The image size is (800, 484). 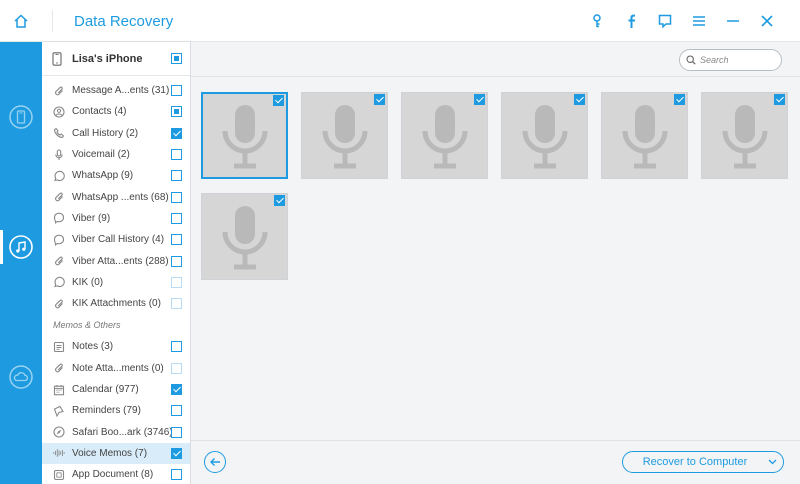 What do you see at coordinates (59, 282) in the screenshot?
I see `kik-icon` at bounding box center [59, 282].